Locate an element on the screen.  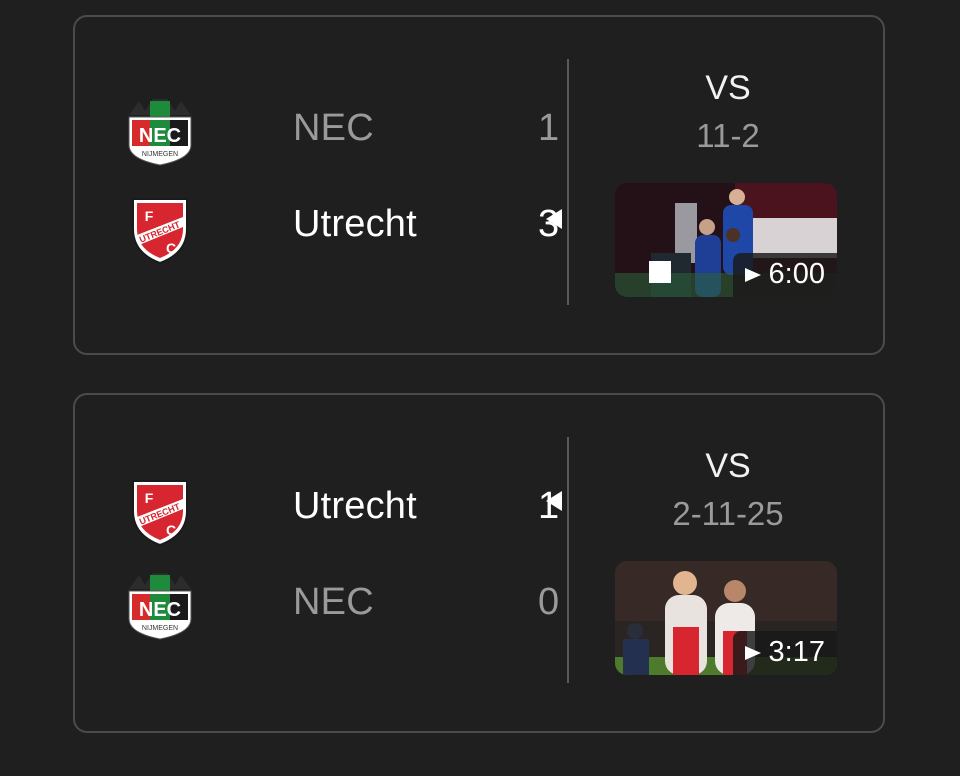
video-duration: 3:17 is located at coordinates (796, 652).